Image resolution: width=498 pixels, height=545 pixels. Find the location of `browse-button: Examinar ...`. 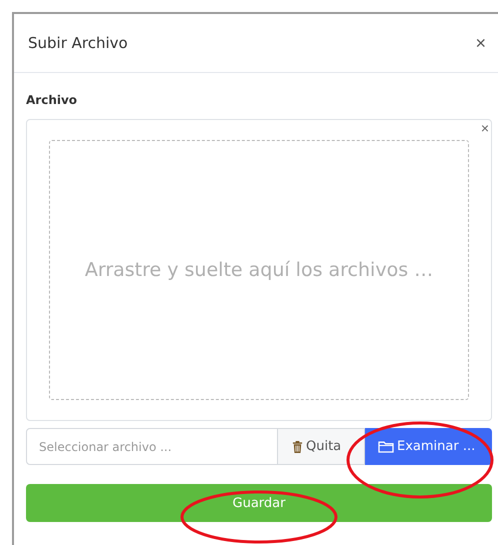

browse-button: Examinar ... is located at coordinates (428, 446).